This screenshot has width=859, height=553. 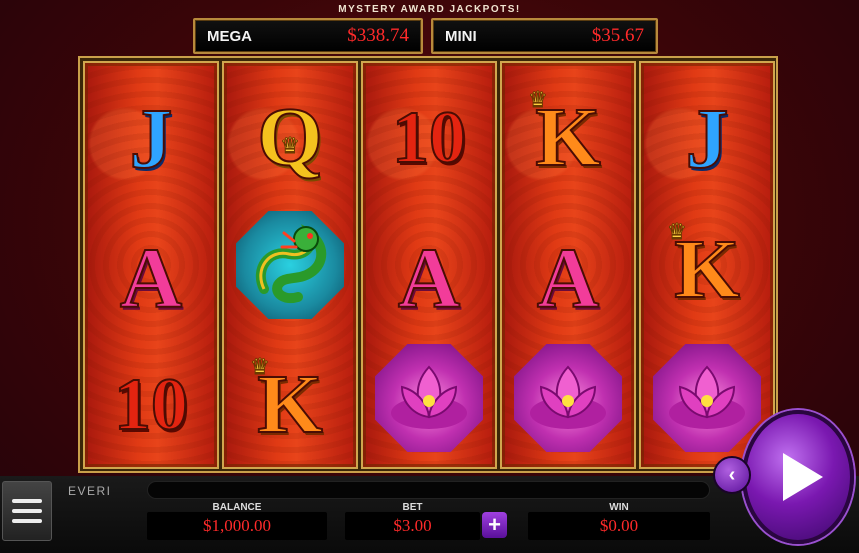 I want to click on symbol-q: Q ♛, so click(x=289, y=137).